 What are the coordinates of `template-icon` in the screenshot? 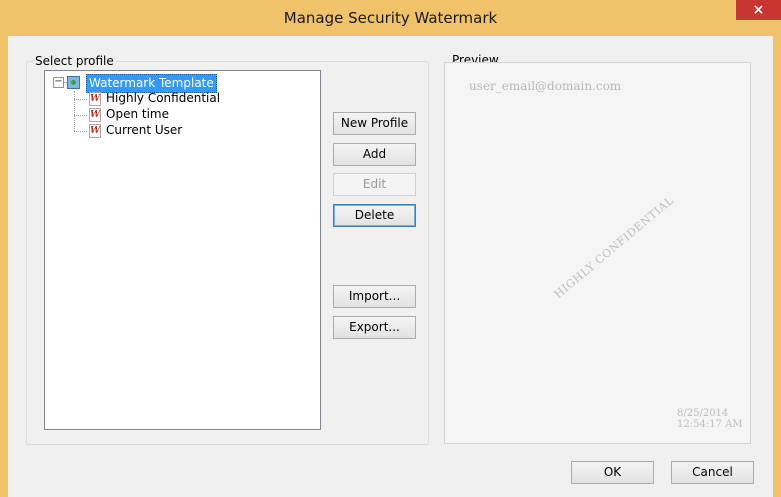 It's located at (73, 82).